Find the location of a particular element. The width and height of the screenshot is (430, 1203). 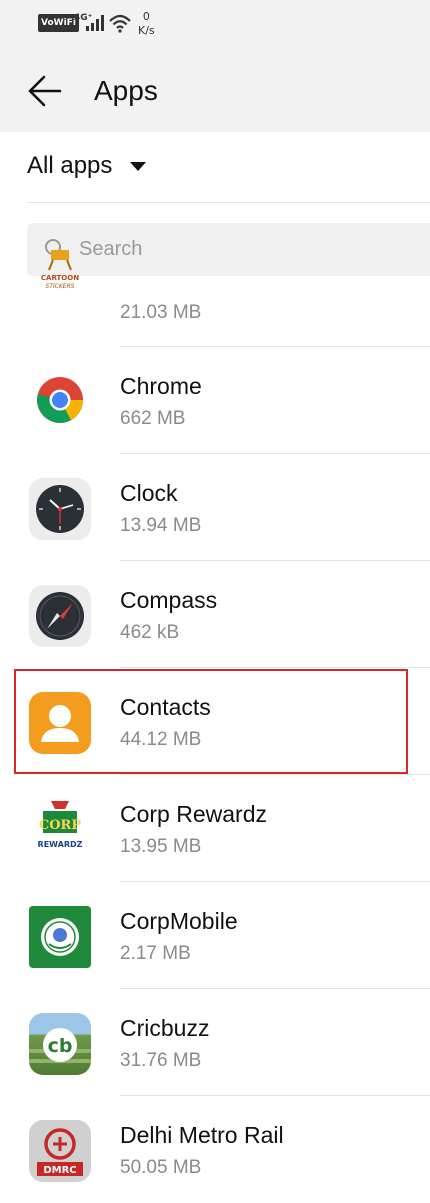

chrome-icon is located at coordinates (60, 400).